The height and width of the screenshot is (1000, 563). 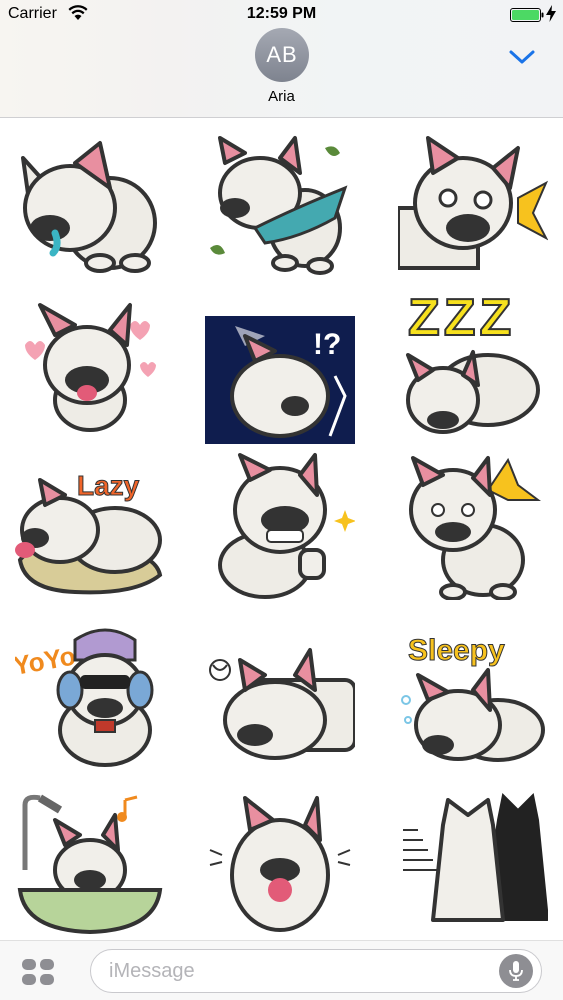 What do you see at coordinates (461, 318) in the screenshot?
I see `sticker-caption: ZZZ` at bounding box center [461, 318].